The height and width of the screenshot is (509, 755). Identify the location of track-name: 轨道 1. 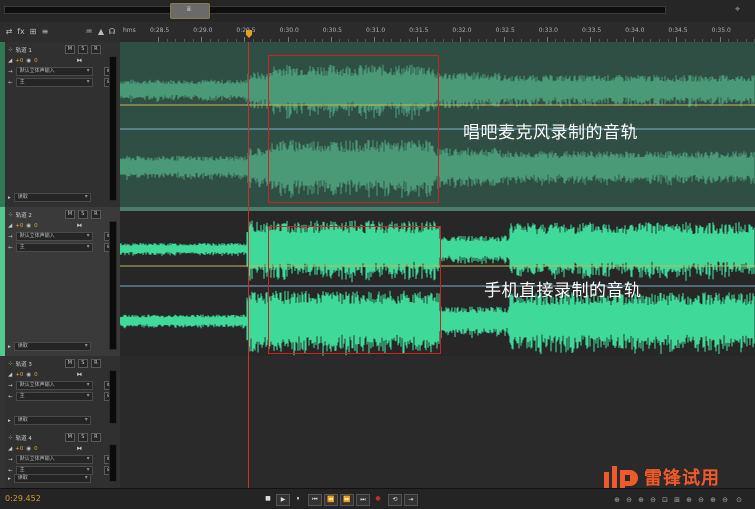
(24, 50).